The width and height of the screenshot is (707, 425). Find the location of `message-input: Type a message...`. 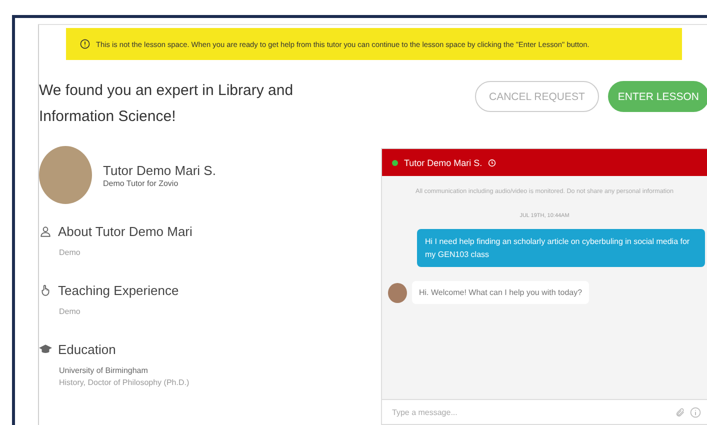

message-input: Type a message... is located at coordinates (530, 412).